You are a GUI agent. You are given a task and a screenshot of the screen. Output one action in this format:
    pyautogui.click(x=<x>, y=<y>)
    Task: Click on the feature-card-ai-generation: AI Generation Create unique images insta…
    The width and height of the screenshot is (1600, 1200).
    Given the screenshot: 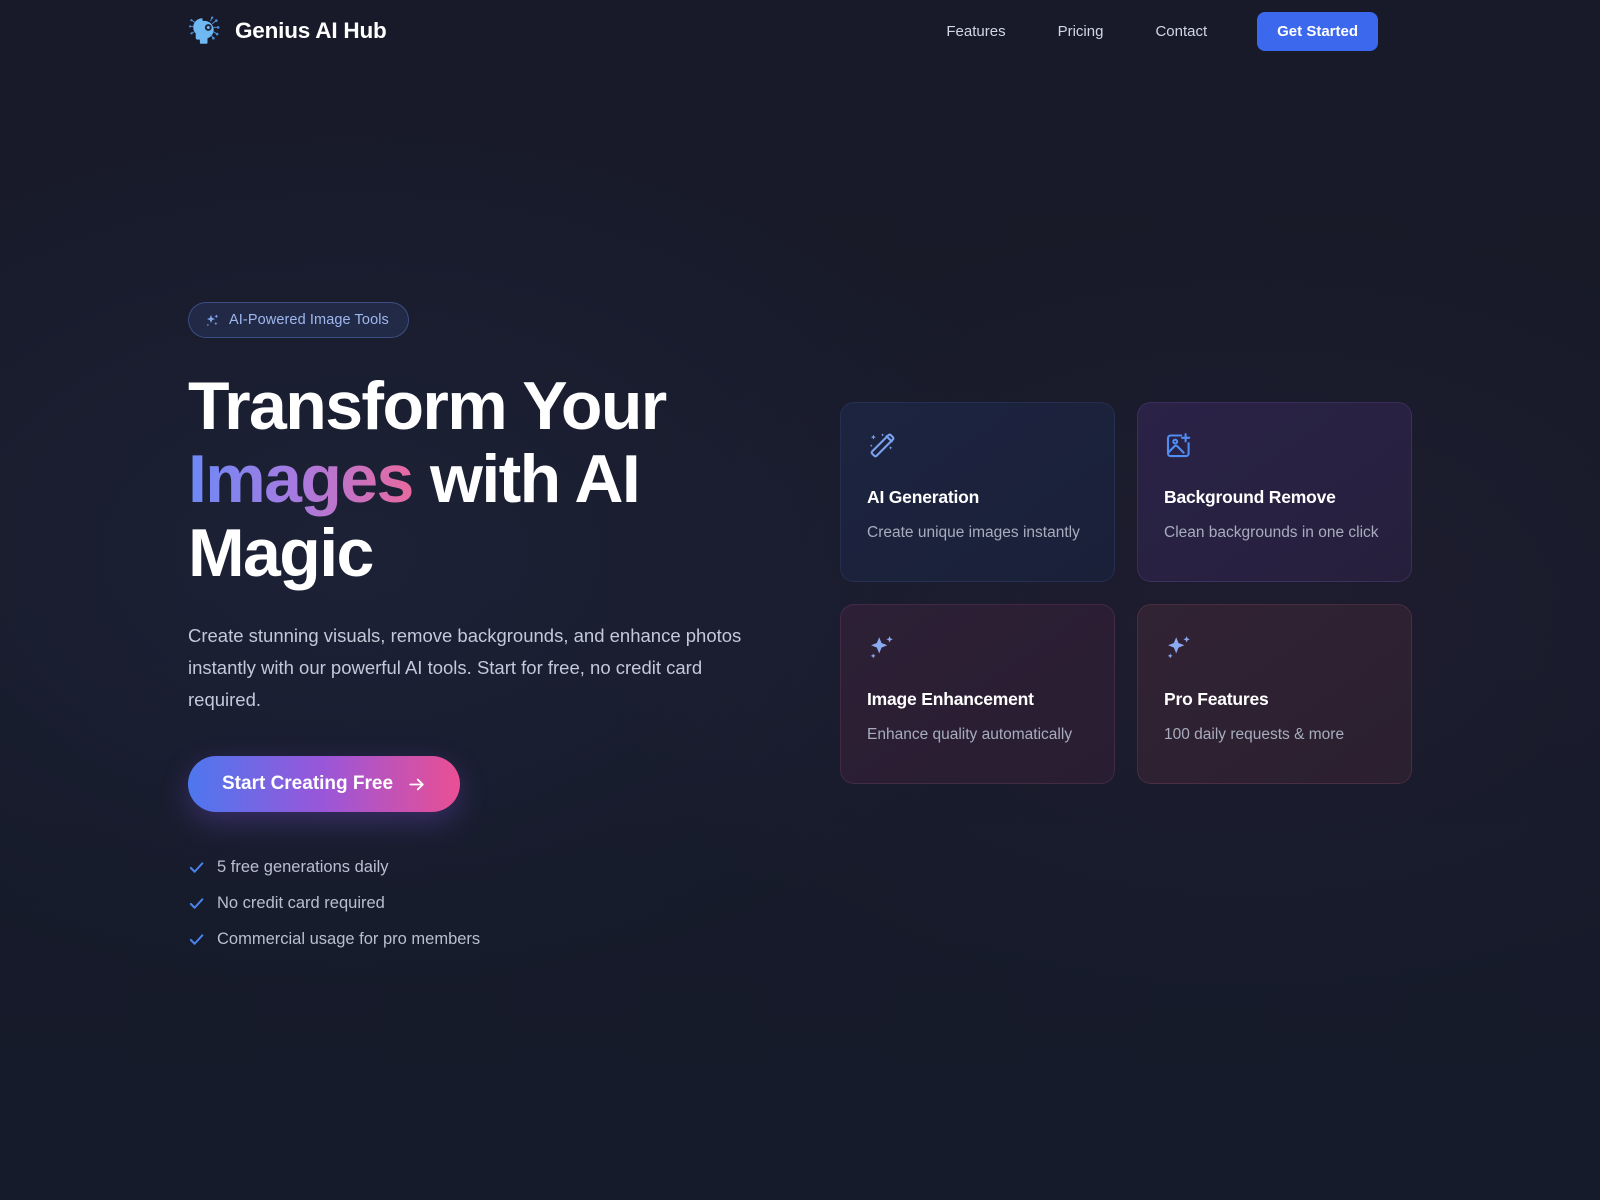 What is the action you would take?
    pyautogui.click(x=977, y=492)
    